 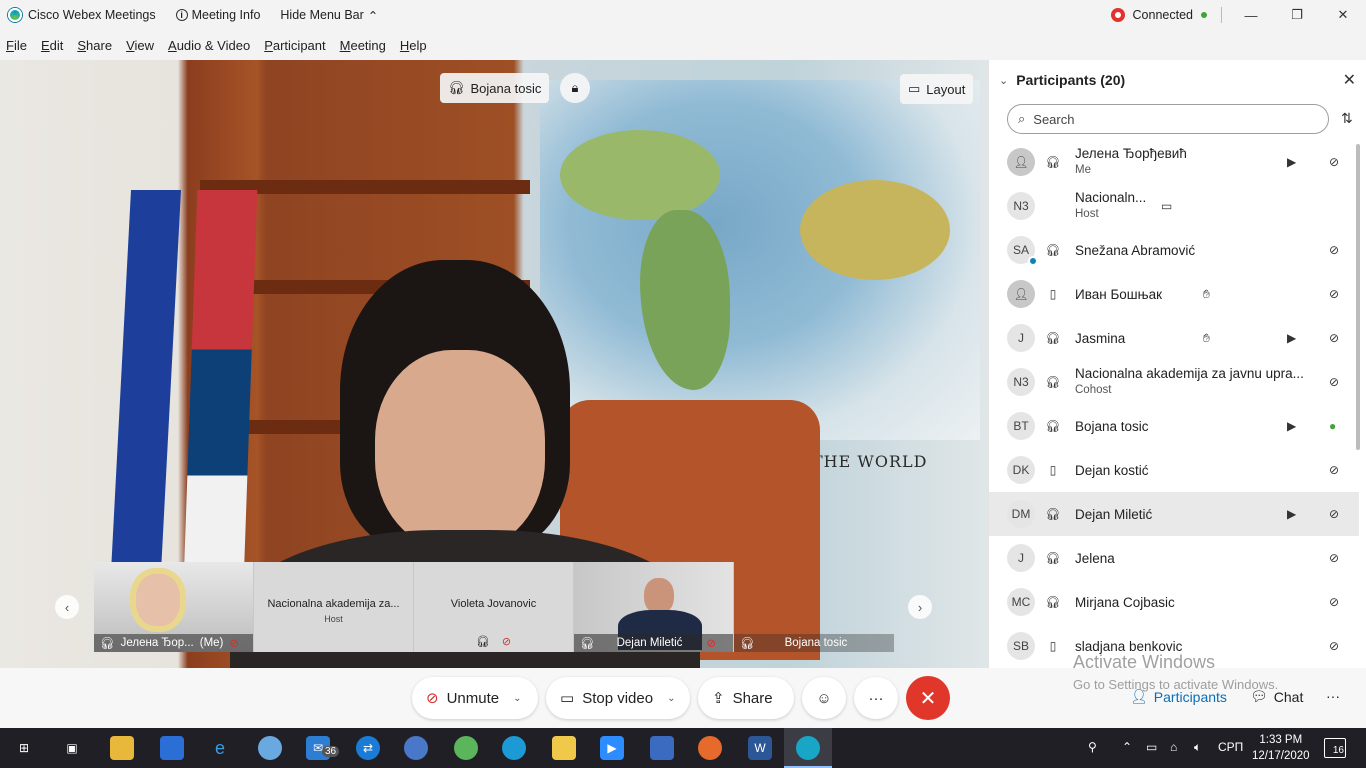 I want to click on menu-edit: Edit, so click(x=52, y=45).